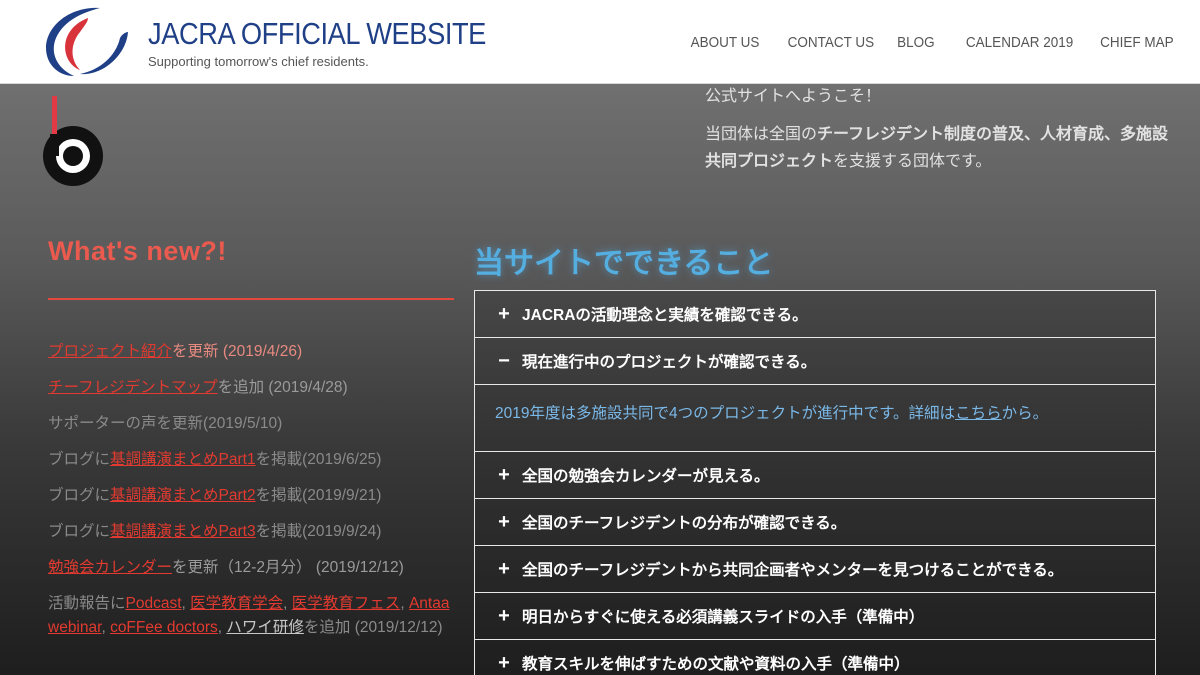  Describe the element at coordinates (1137, 42) in the screenshot. I see `nav-chief-map: CHIEF MAP` at that location.